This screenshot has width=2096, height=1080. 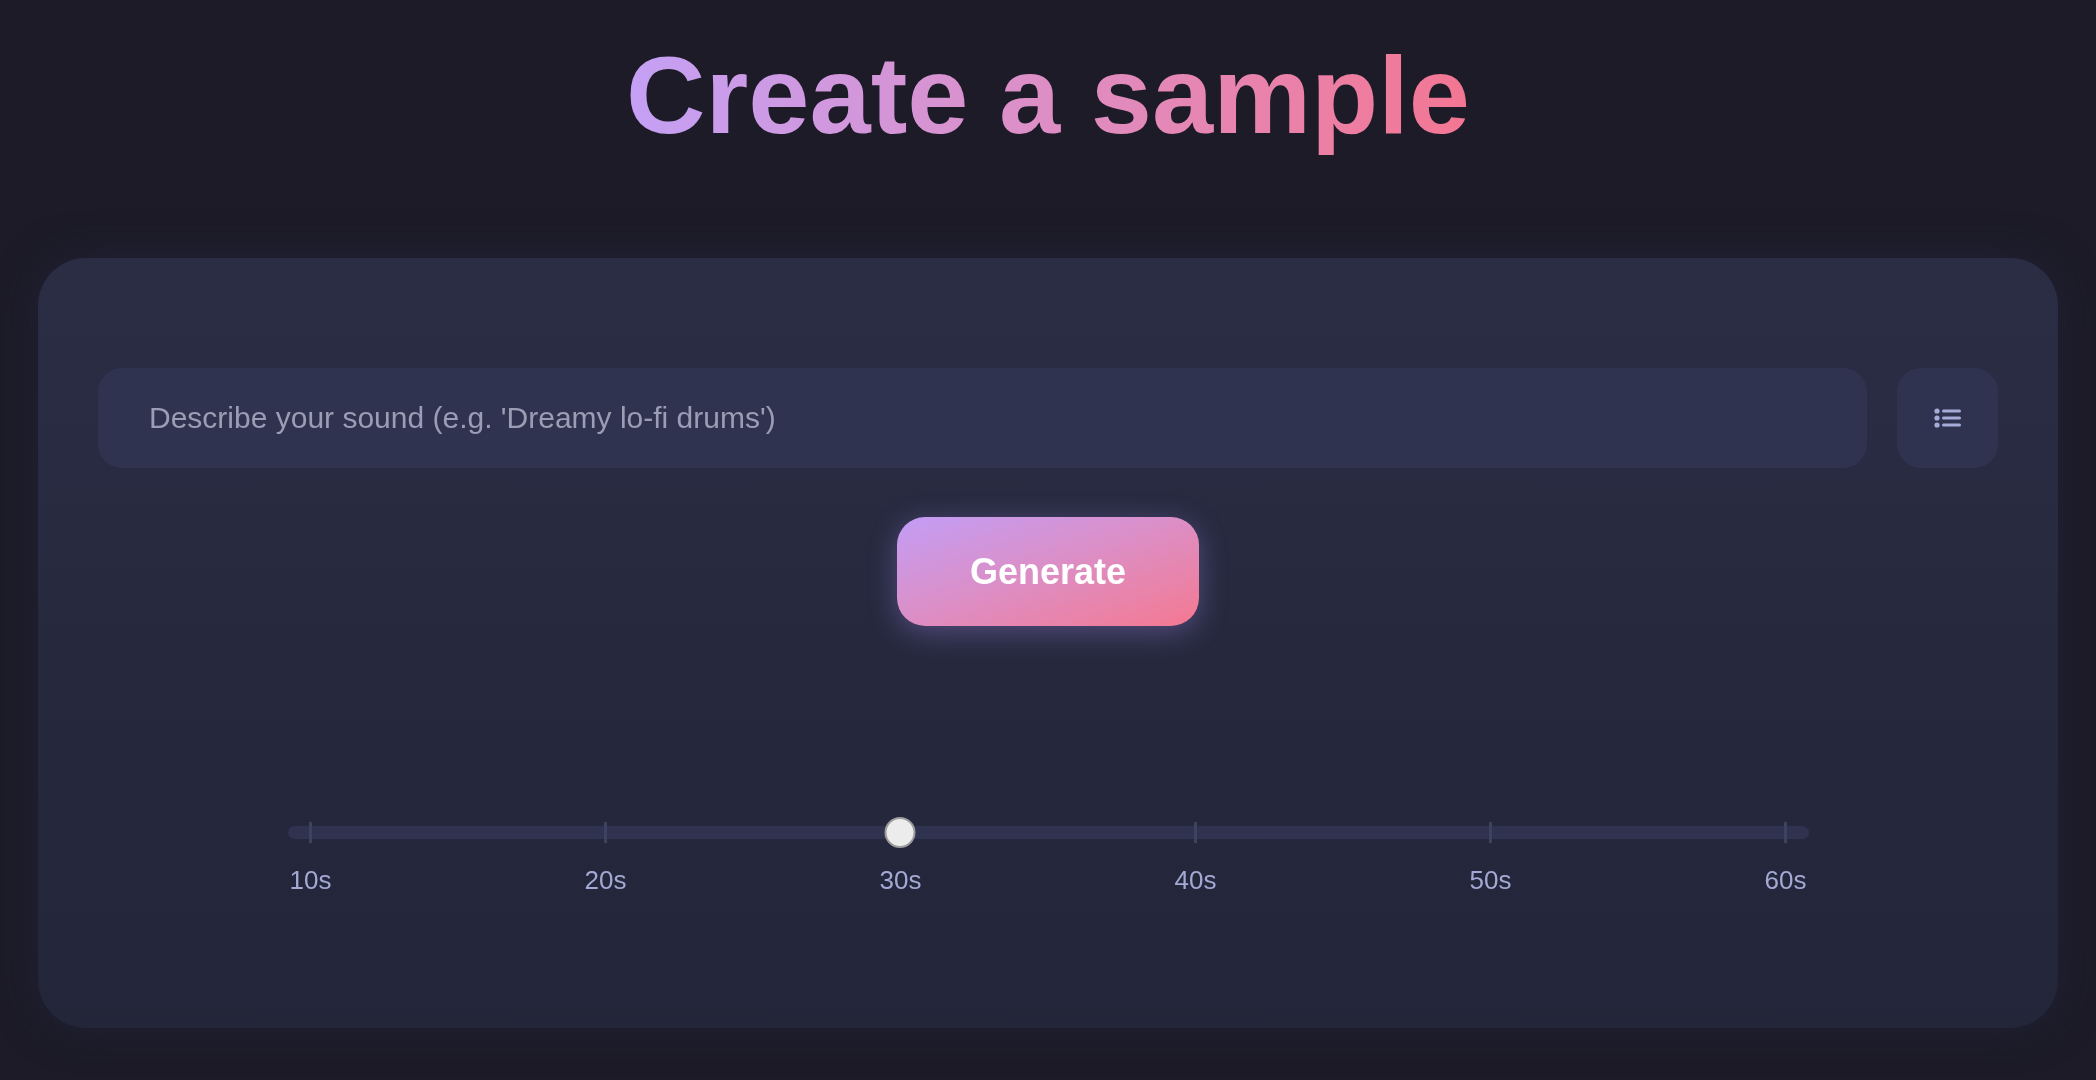 What do you see at coordinates (900, 832) in the screenshot?
I see `slider-thumb` at bounding box center [900, 832].